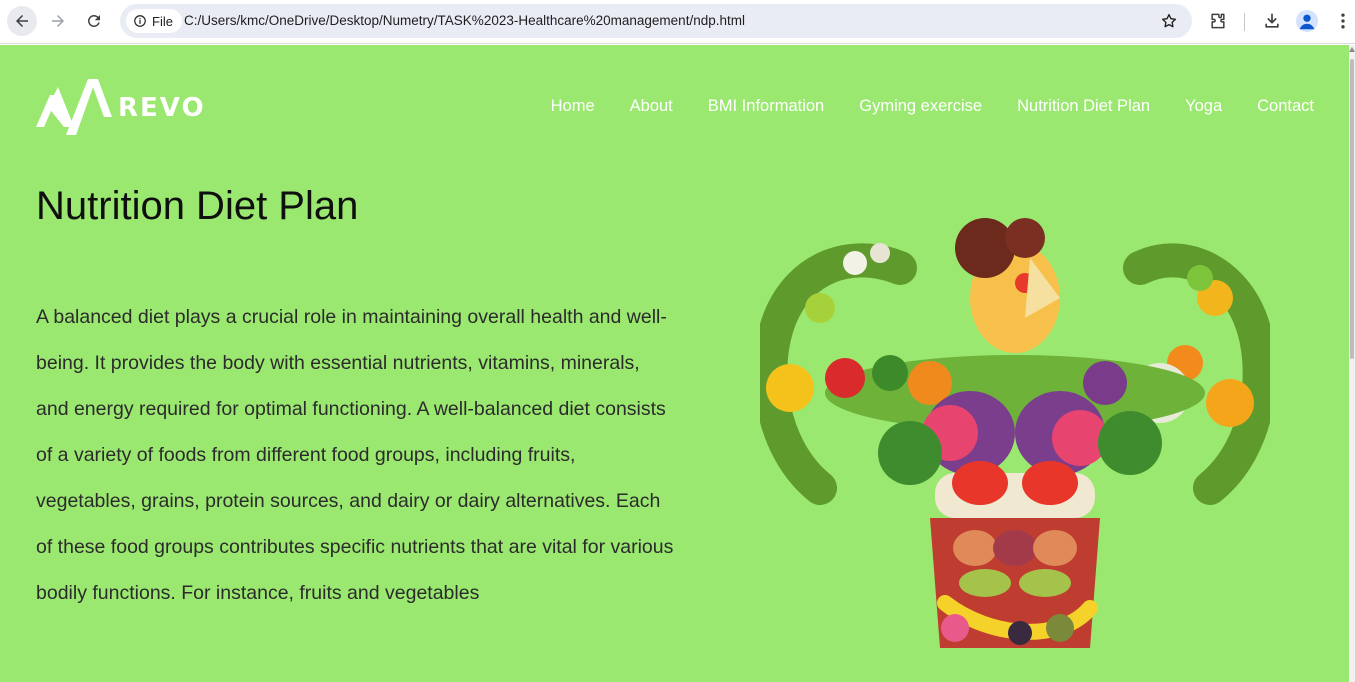 This screenshot has width=1355, height=682. I want to click on nav-yoga: Yoga, so click(1203, 106).